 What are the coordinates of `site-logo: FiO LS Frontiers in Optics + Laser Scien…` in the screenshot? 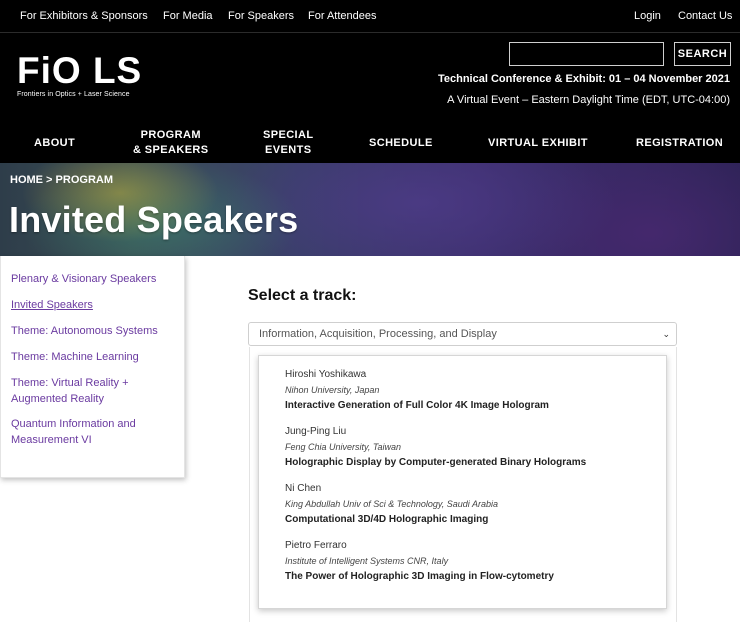 It's located at (79, 75).